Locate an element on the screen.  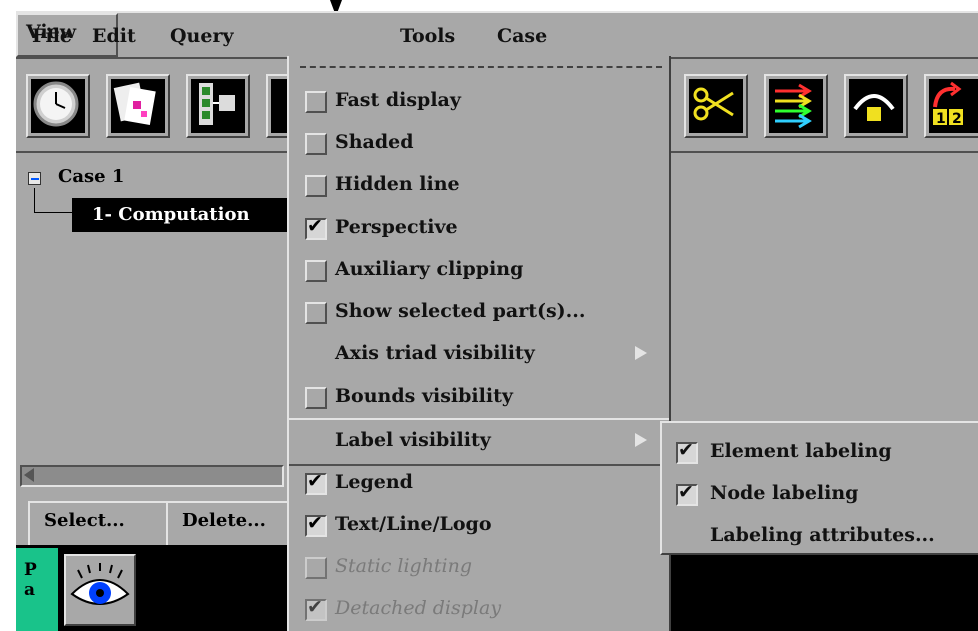
menu-item-static-lighting: Static lighting is located at coordinates (479, 567).